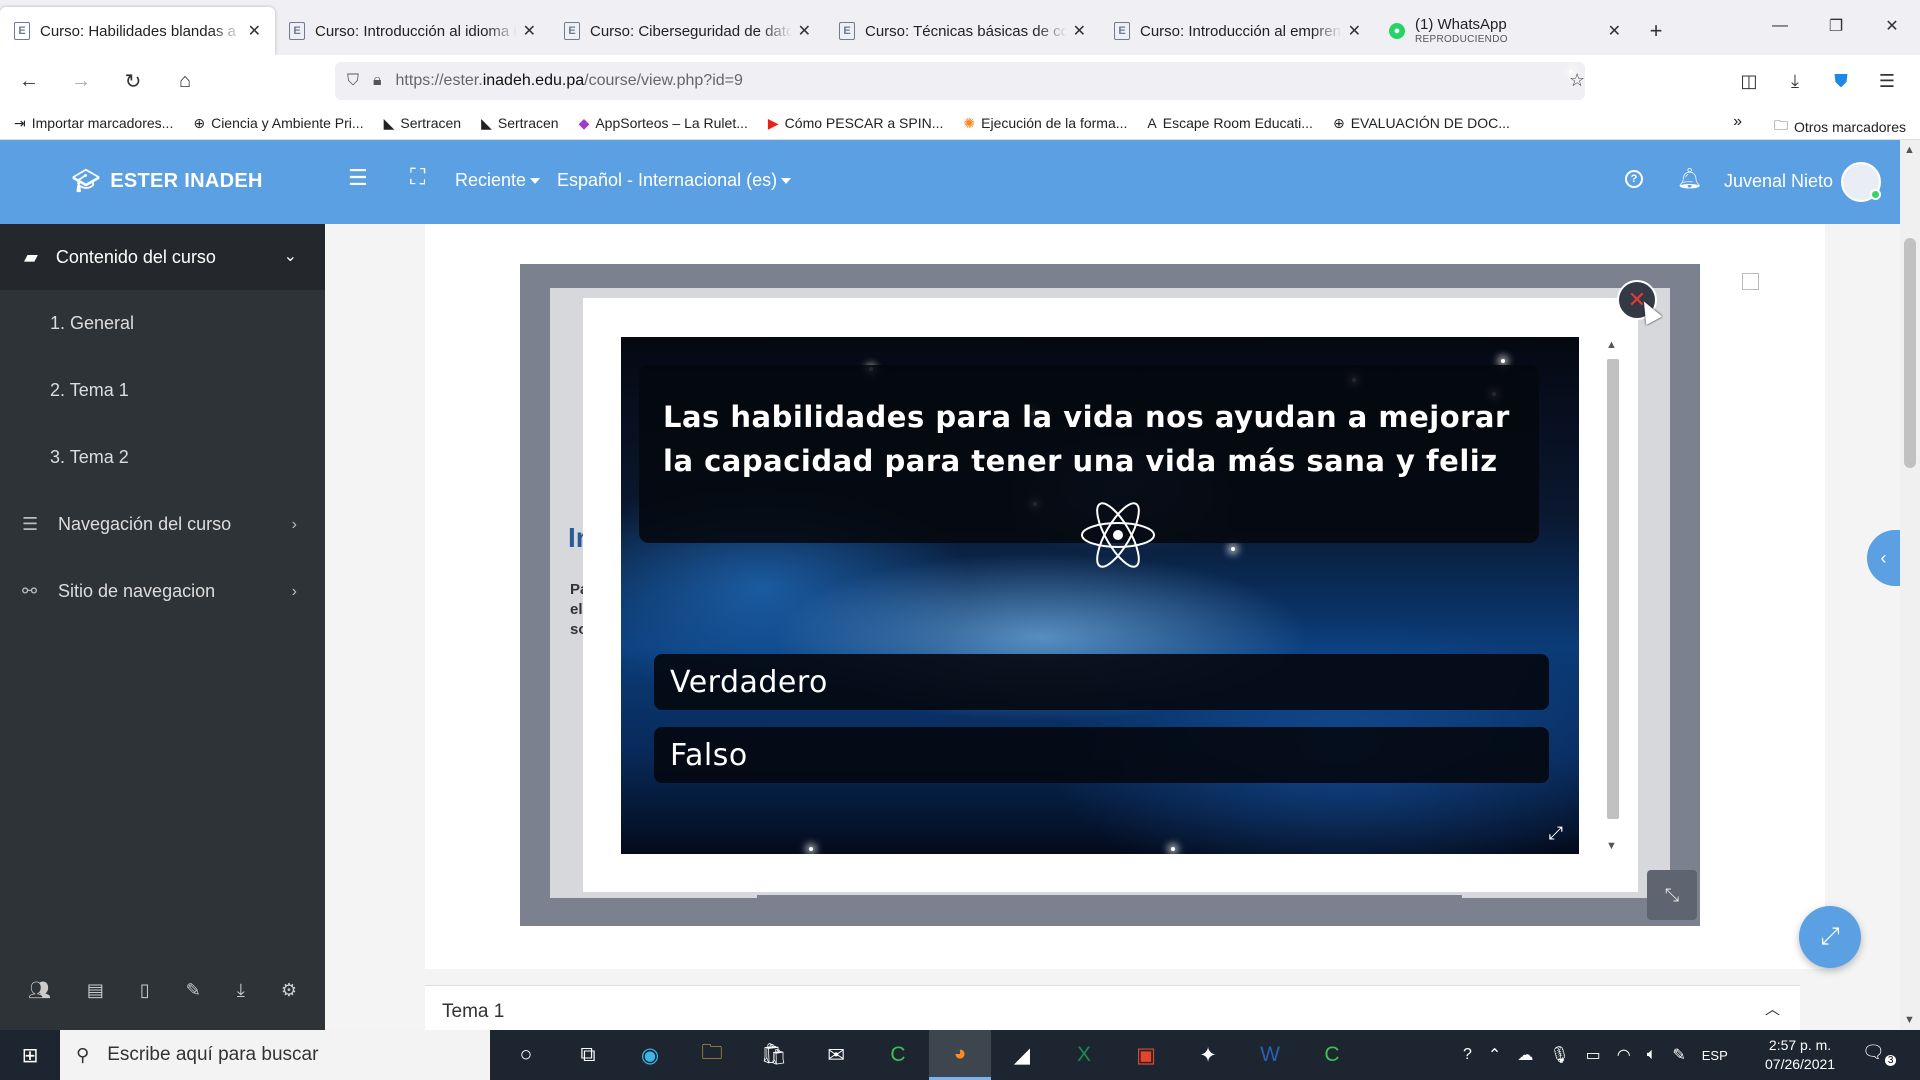 This screenshot has width=1920, height=1080. Describe the element at coordinates (162, 257) in the screenshot. I see `sidebar-item-course-content: ▰ Contenido del curso ⌄` at that location.